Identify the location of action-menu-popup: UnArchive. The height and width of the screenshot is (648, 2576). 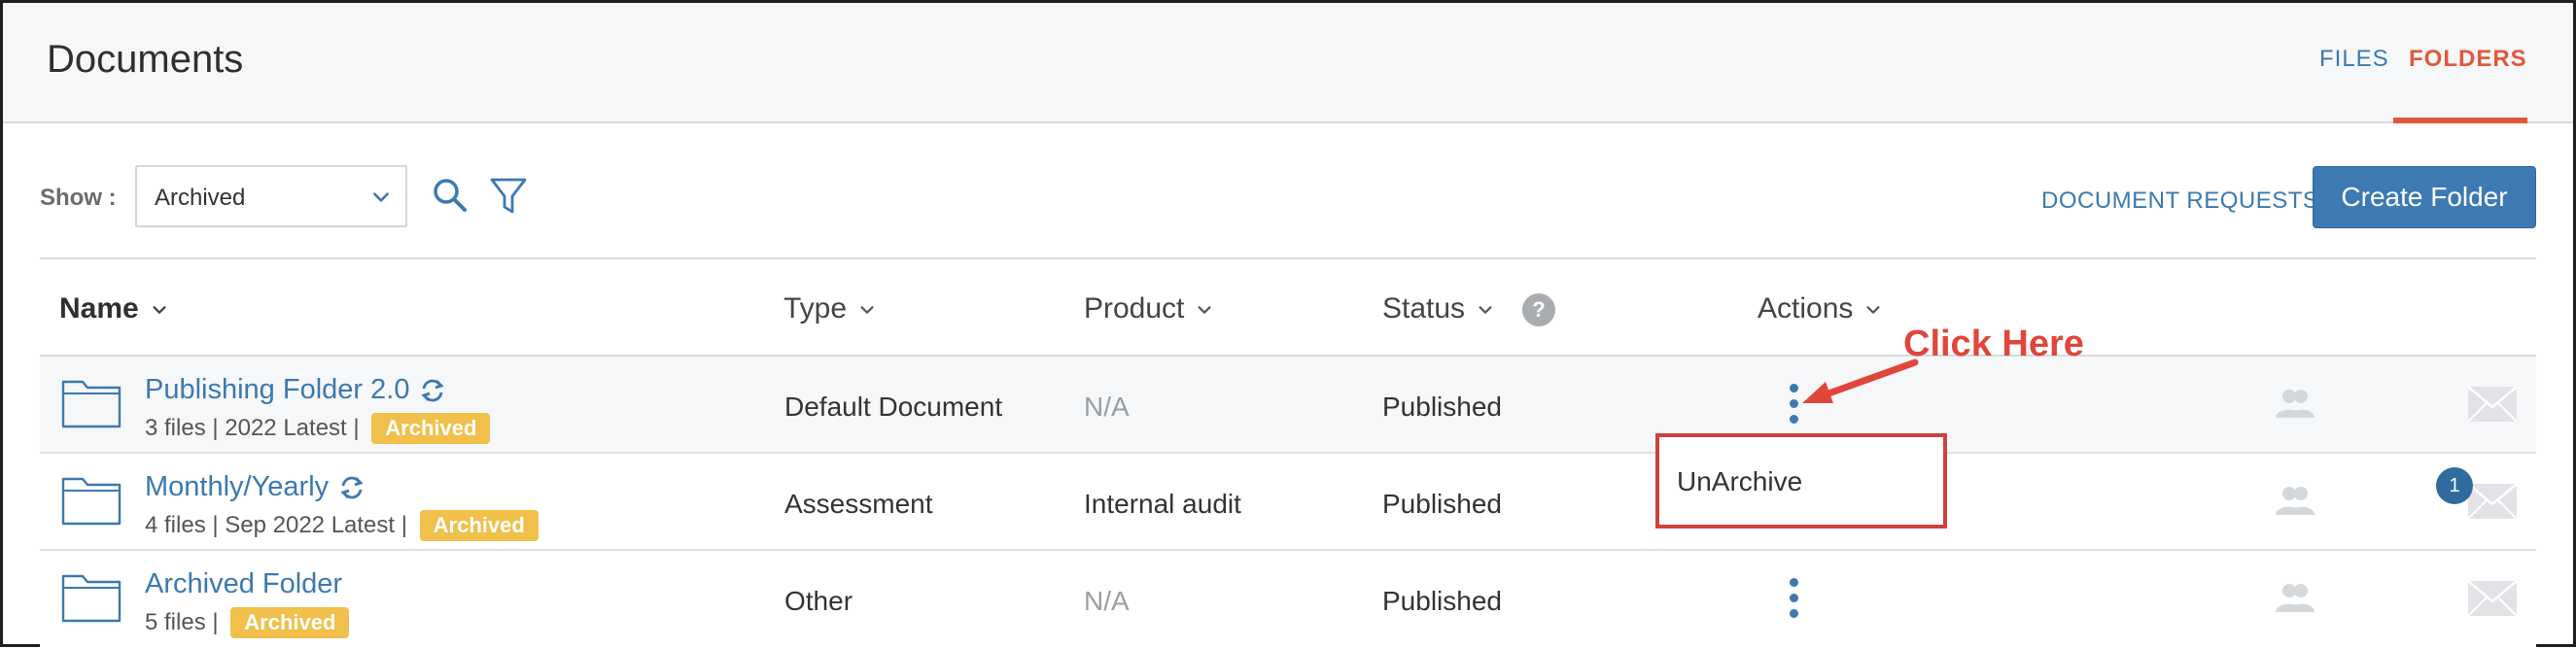
(1801, 481).